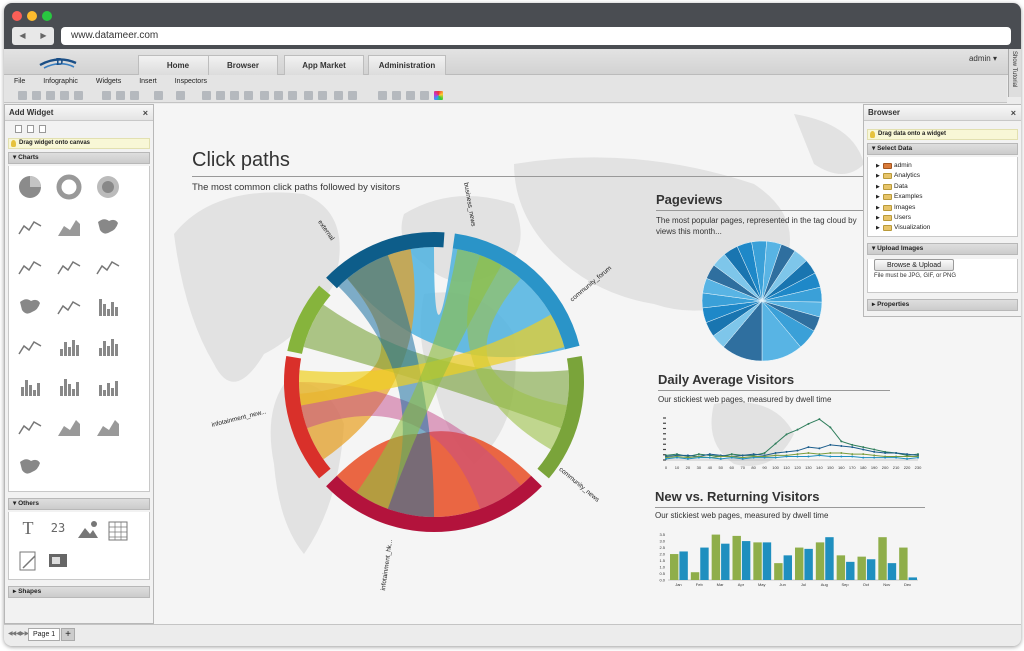 The width and height of the screenshot is (1024, 651). I want to click on network-icon, so click(30, 227).